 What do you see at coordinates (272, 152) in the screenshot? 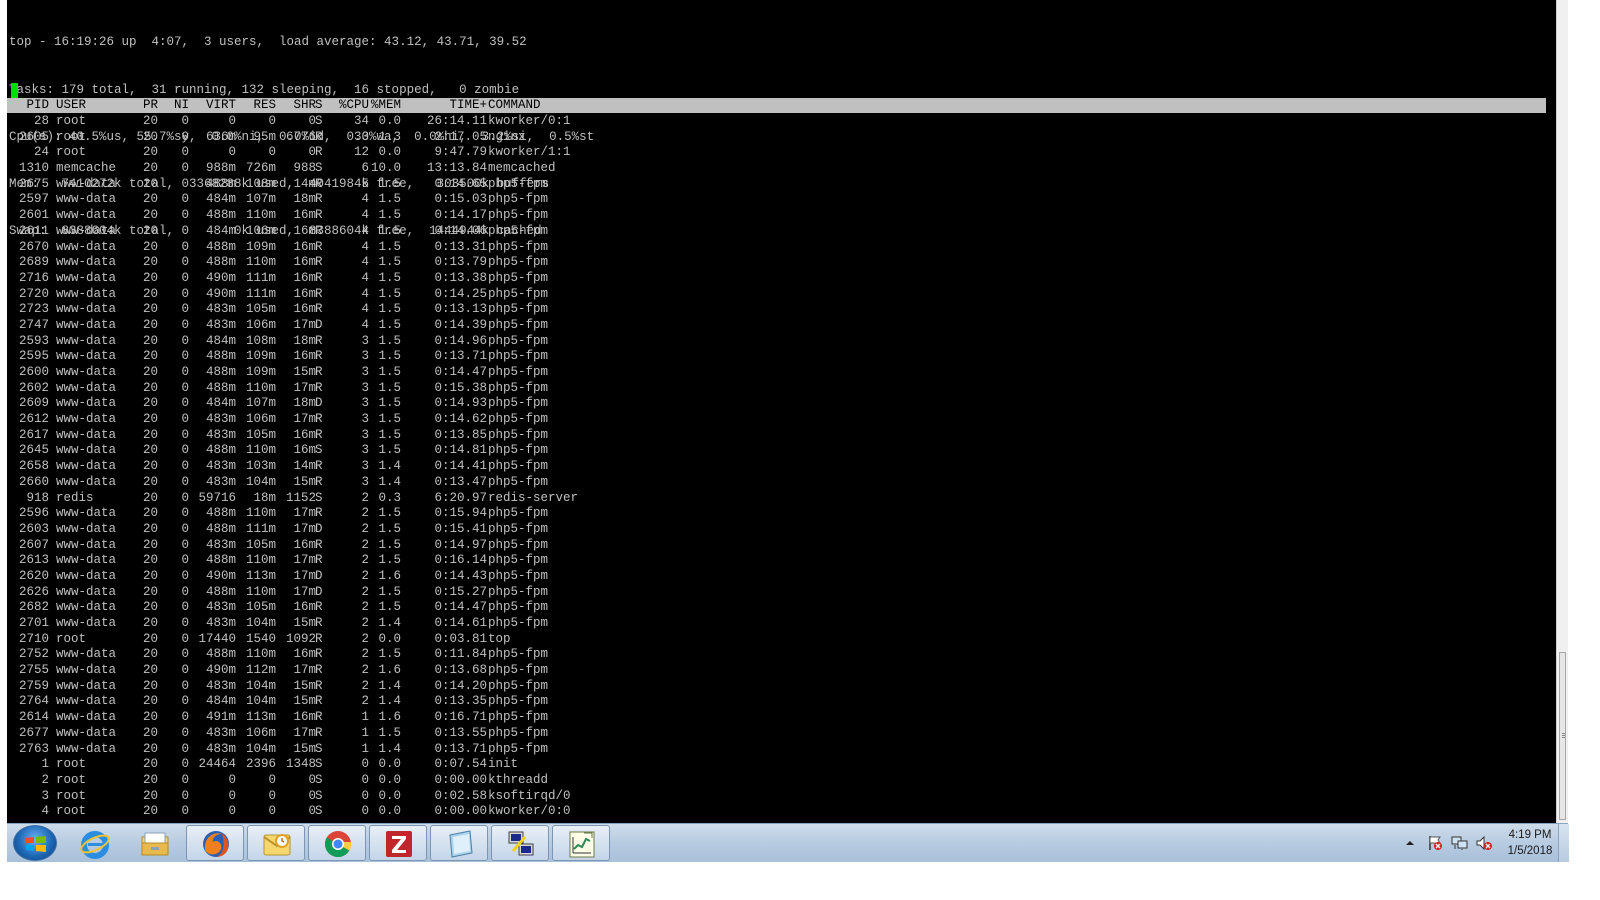
I see `process-res: 0` at bounding box center [272, 152].